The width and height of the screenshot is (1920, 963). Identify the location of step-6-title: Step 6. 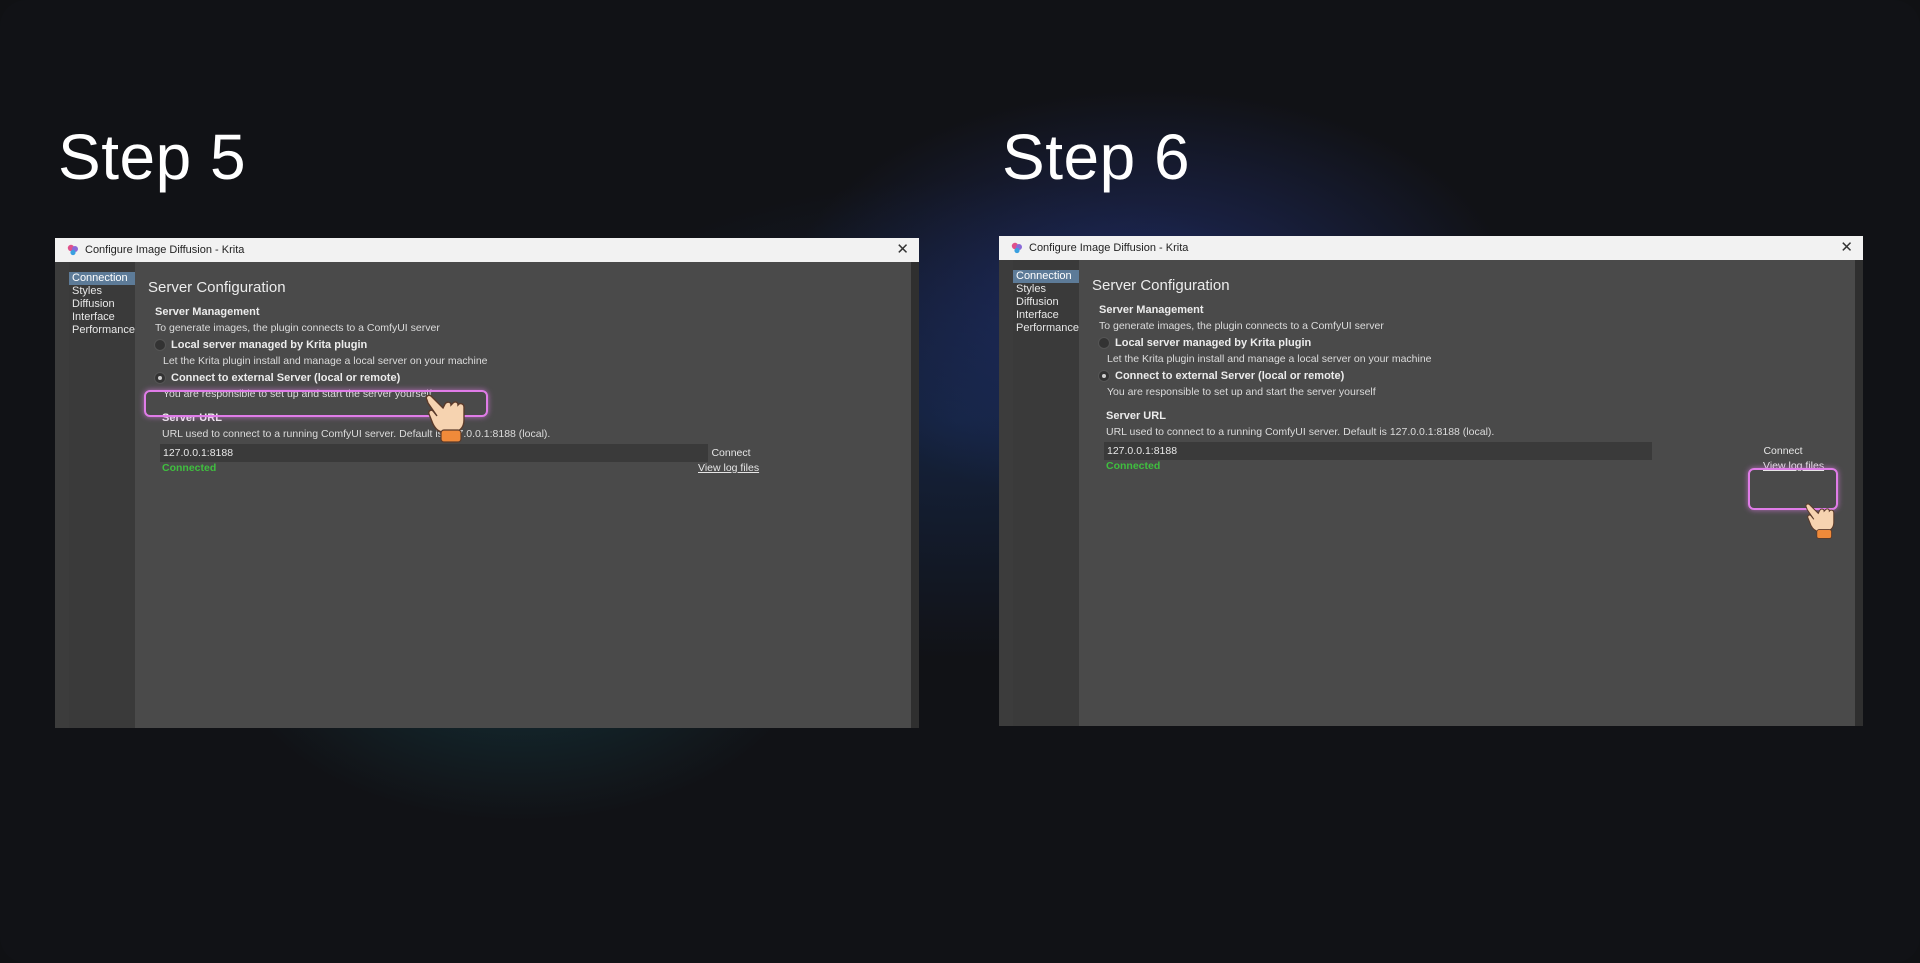
(1096, 157).